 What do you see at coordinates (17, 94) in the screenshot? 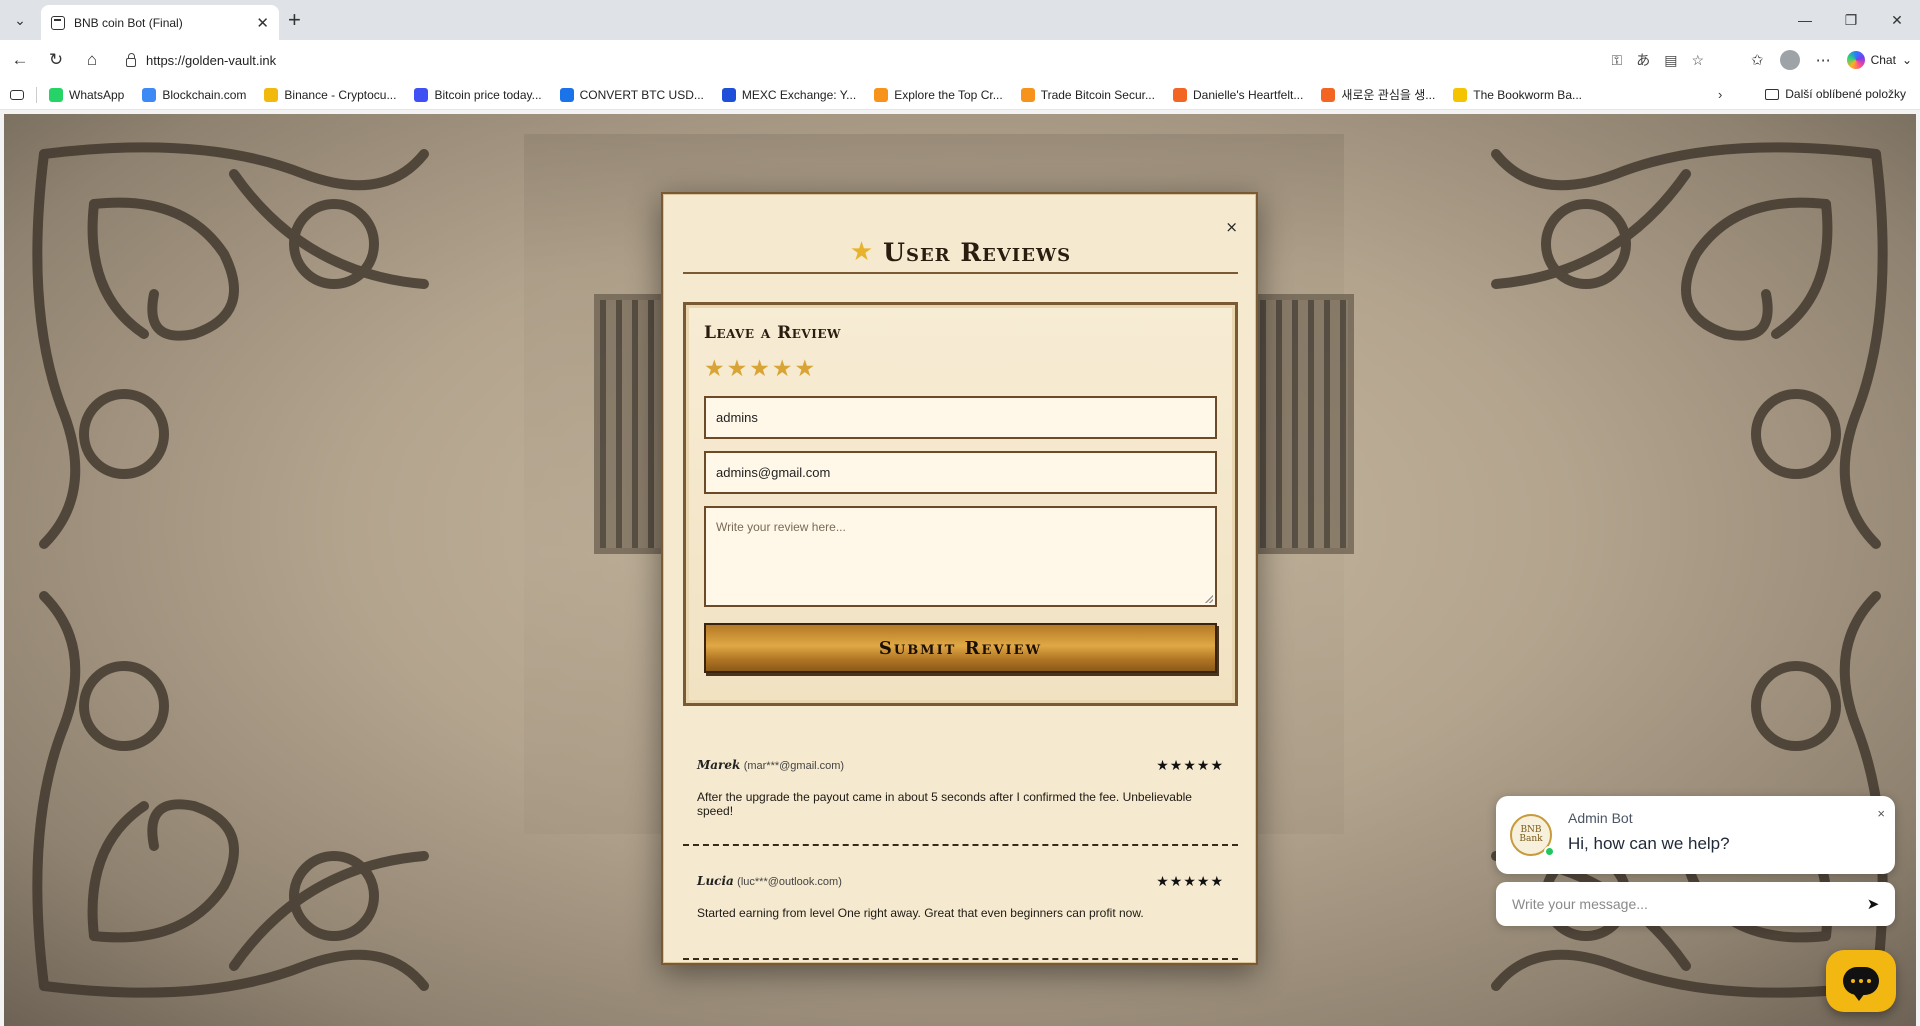
I see `bookmark-collections-icon` at bounding box center [17, 94].